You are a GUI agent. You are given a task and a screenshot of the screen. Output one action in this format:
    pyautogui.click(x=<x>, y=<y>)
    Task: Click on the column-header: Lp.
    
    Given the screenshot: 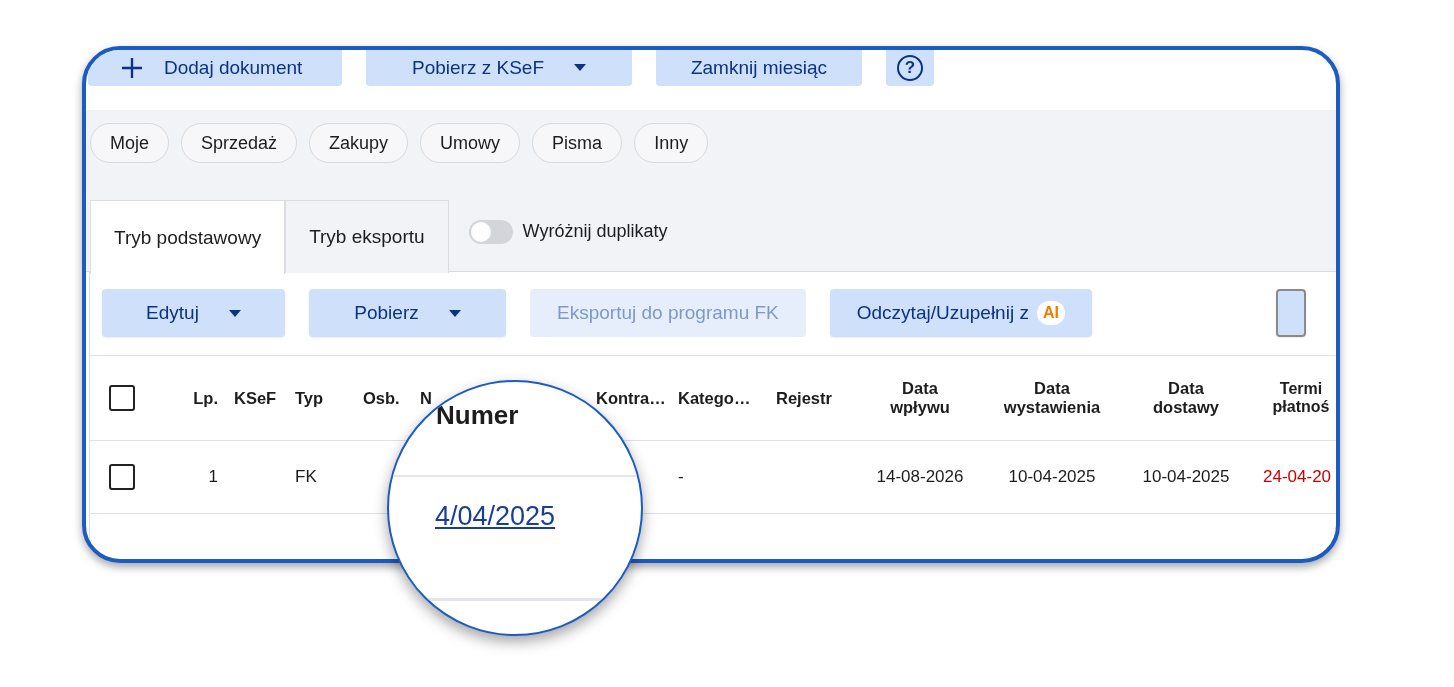 What is the action you would take?
    pyautogui.click(x=205, y=398)
    